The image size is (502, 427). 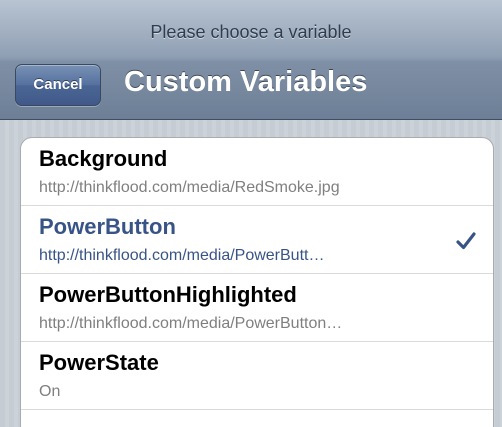 What do you see at coordinates (189, 187) in the screenshot?
I see `variable-value: http://thinkflood.com/media/RedSmoke.jpg` at bounding box center [189, 187].